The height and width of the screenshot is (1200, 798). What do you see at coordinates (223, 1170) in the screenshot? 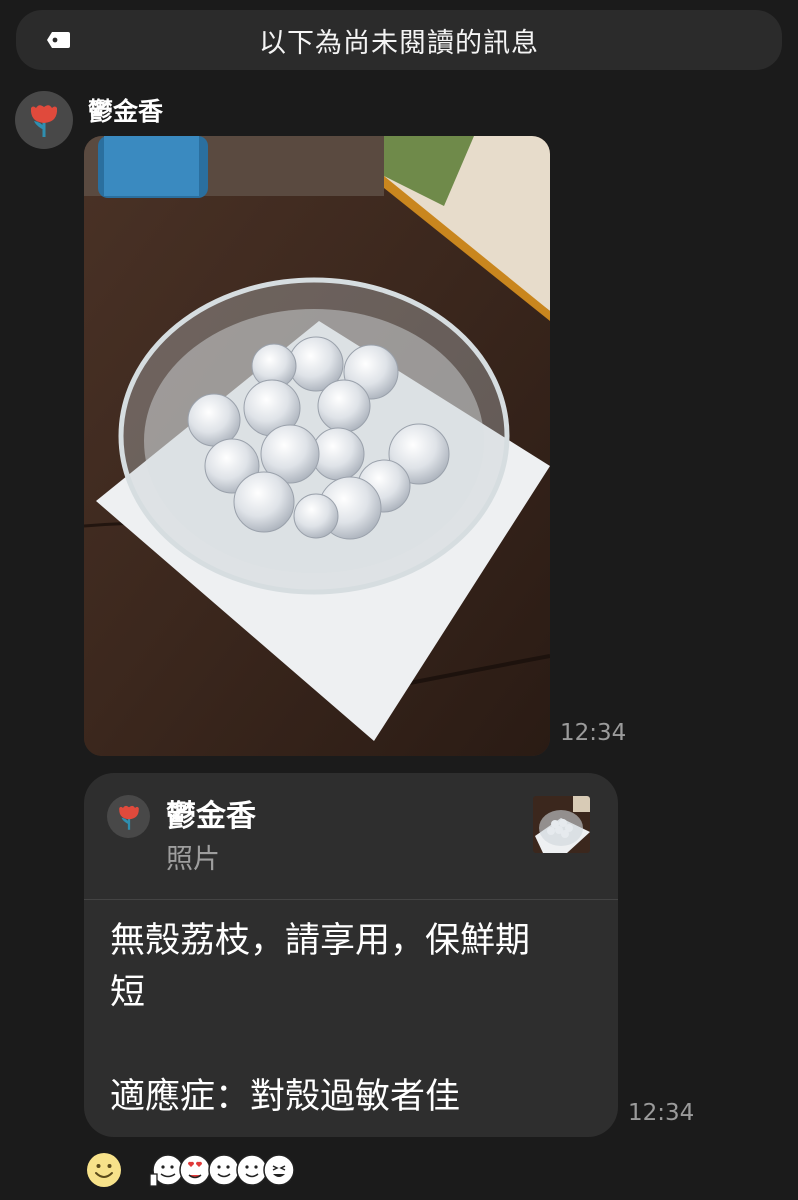
I see `emoji-faces-icon` at bounding box center [223, 1170].